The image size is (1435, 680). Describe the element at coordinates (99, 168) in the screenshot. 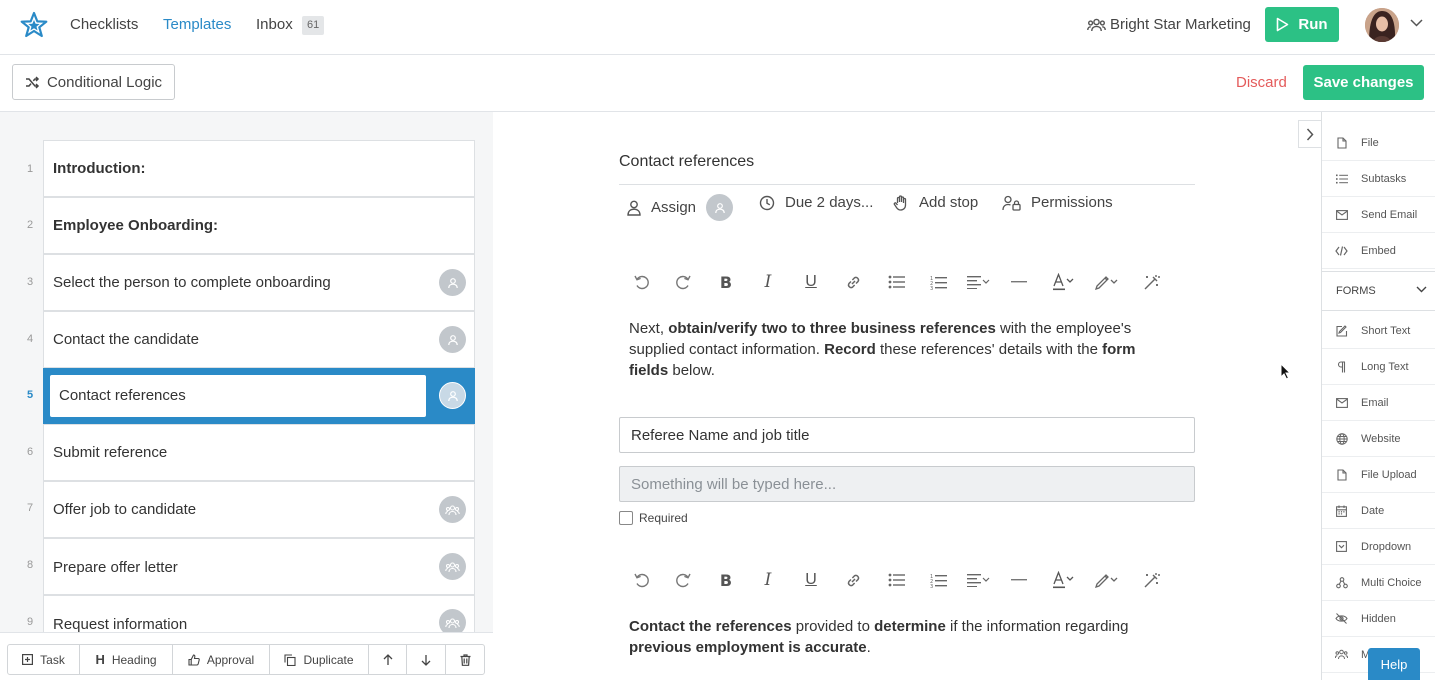

I see `task-label: Introduction:` at that location.